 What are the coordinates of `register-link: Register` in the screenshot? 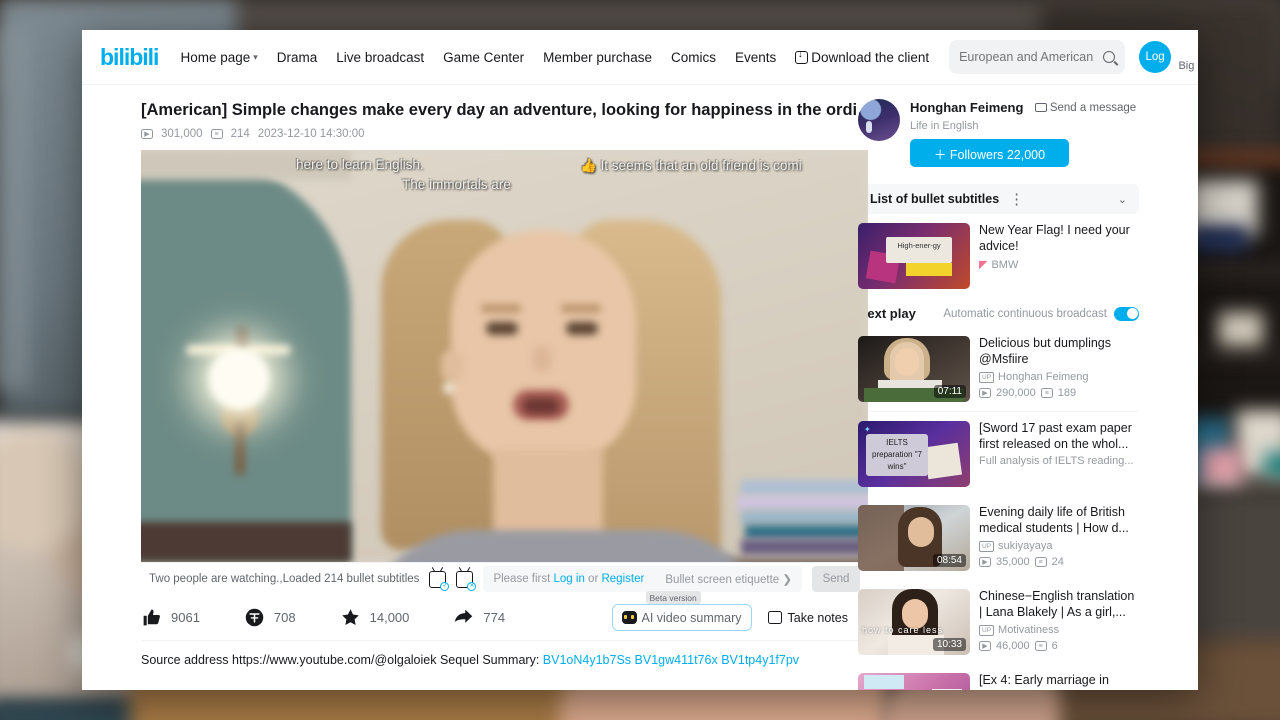 It's located at (622, 579).